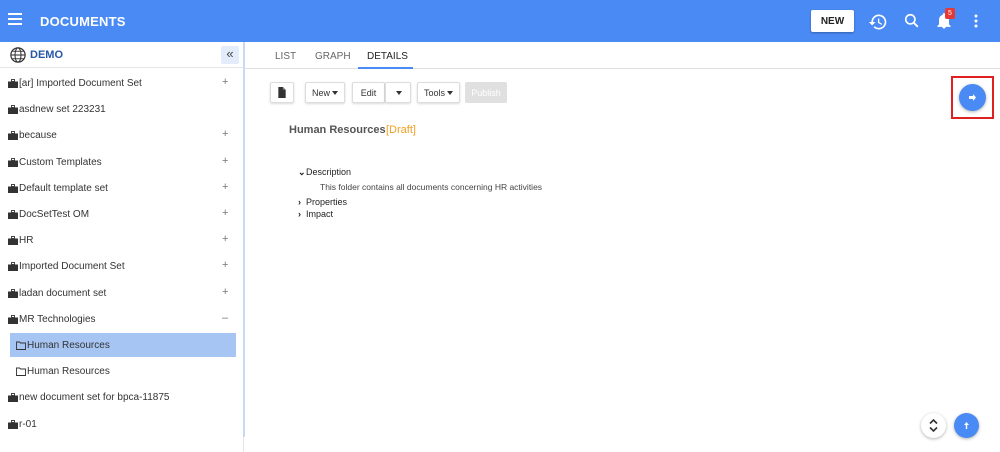 The image size is (1000, 452). Describe the element at coordinates (434, 92) in the screenshot. I see `tools-dropdown-label: Tools` at that location.